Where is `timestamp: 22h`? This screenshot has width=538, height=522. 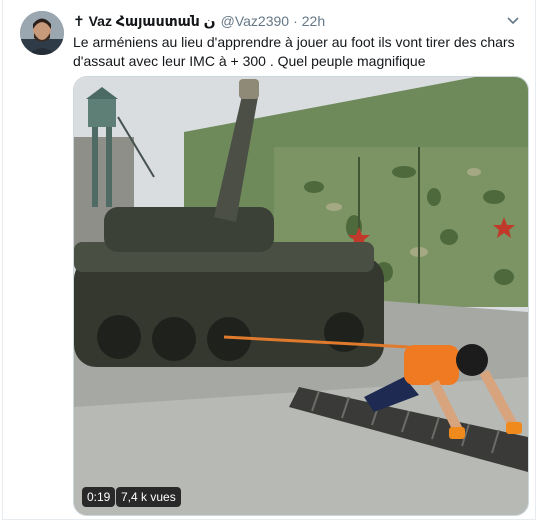
timestamp: 22h is located at coordinates (313, 21).